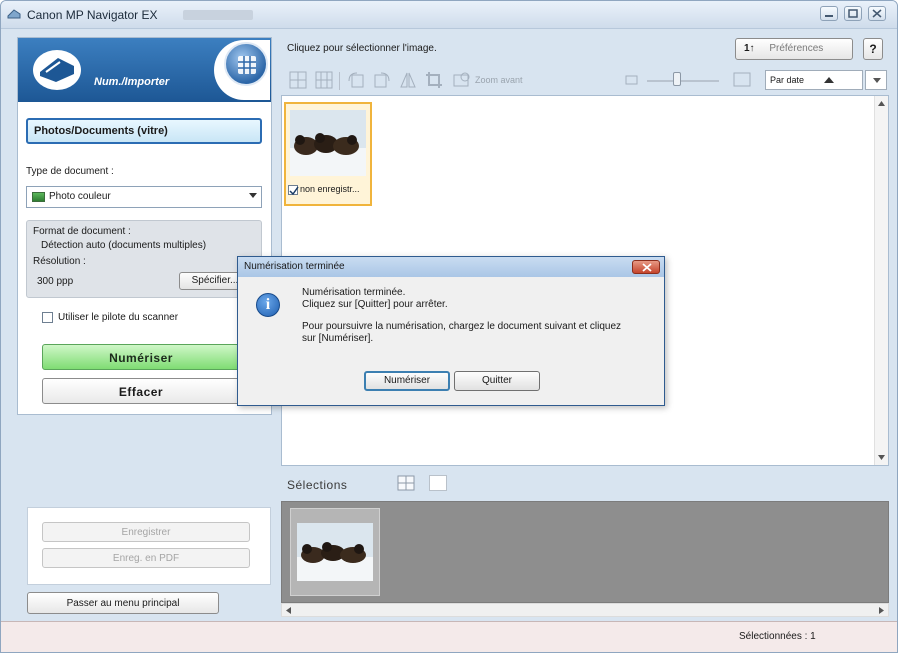 The width and height of the screenshot is (898, 653). What do you see at coordinates (438, 483) in the screenshot?
I see `clear-selections-icon` at bounding box center [438, 483].